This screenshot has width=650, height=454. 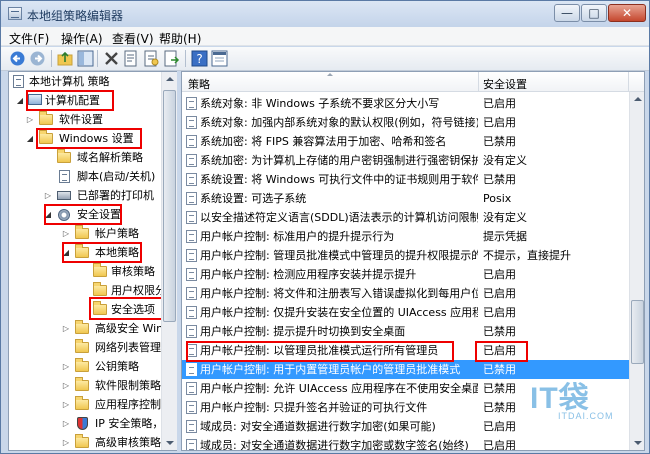 I want to click on help-icon: ?, so click(x=199, y=58).